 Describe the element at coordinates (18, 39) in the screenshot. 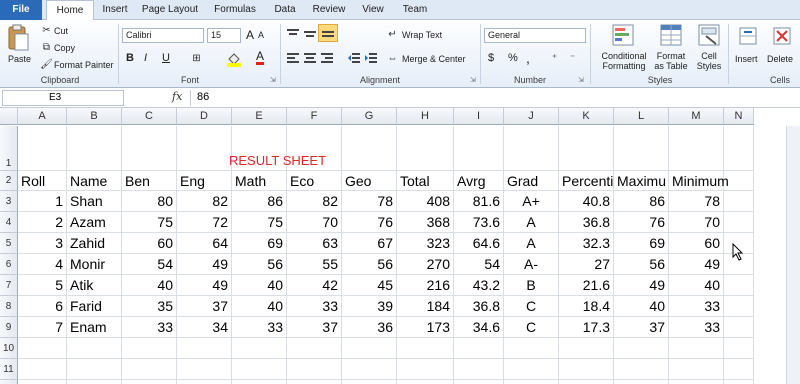

I see `paste-icon` at that location.